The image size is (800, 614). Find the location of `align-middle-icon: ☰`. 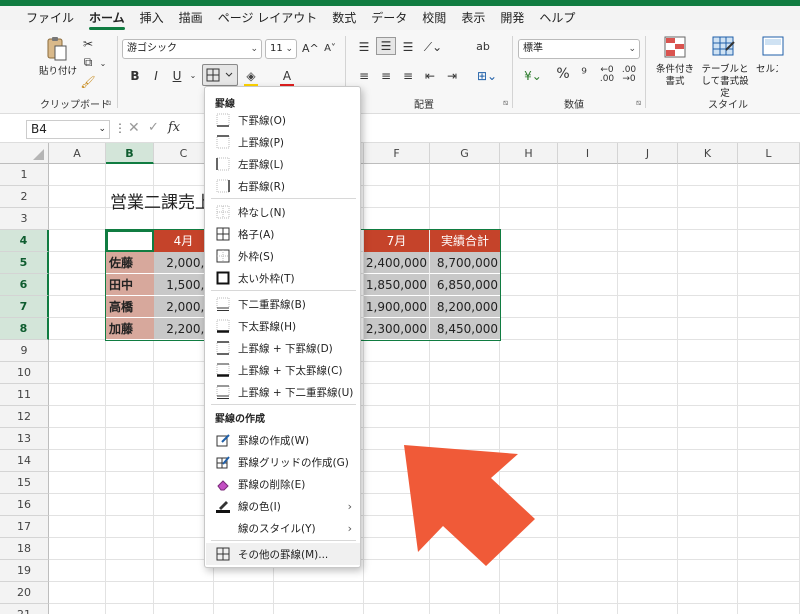

align-middle-icon: ☰ is located at coordinates (386, 46).